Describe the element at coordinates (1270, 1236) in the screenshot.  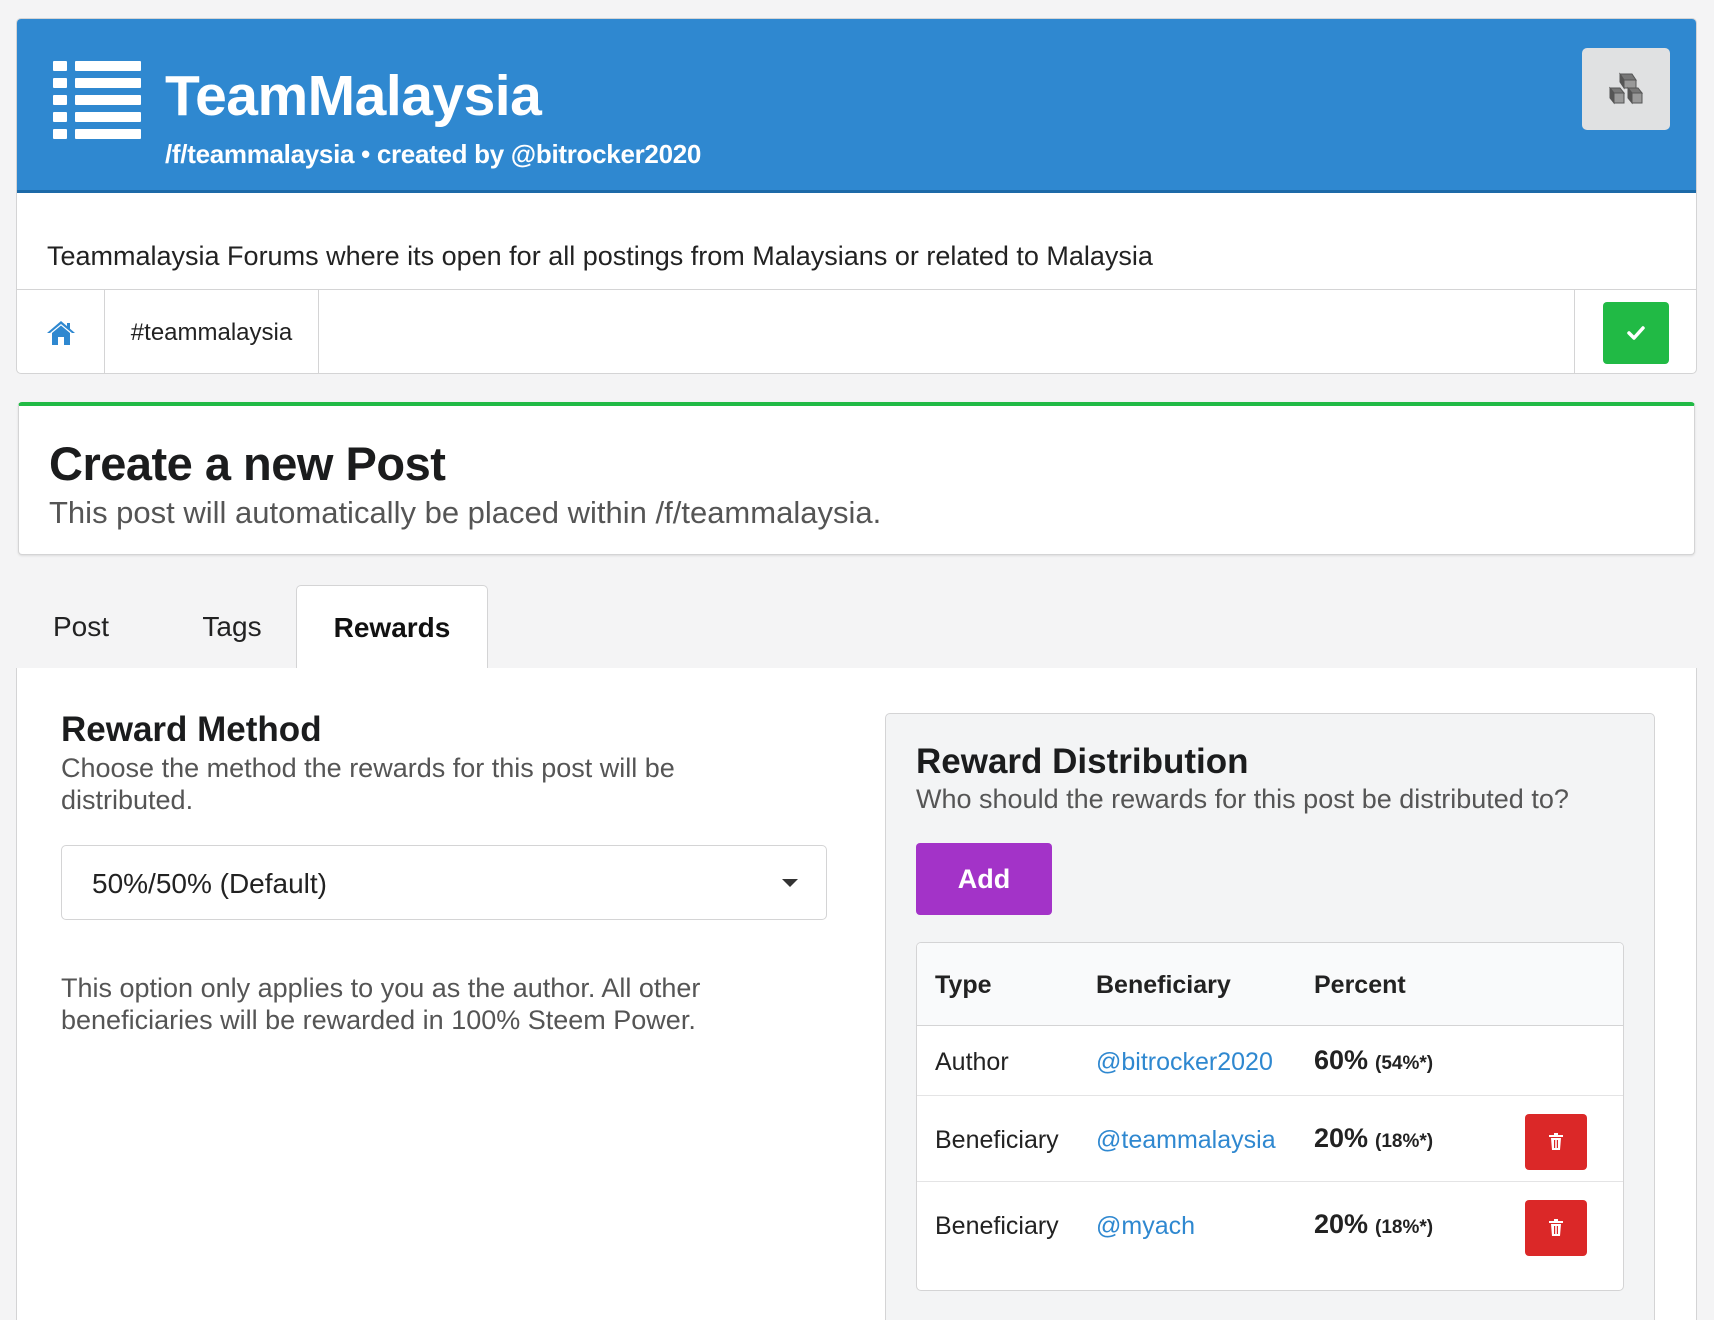
I see `table-row: Beneficiary @myach 20% (18%*)` at that location.